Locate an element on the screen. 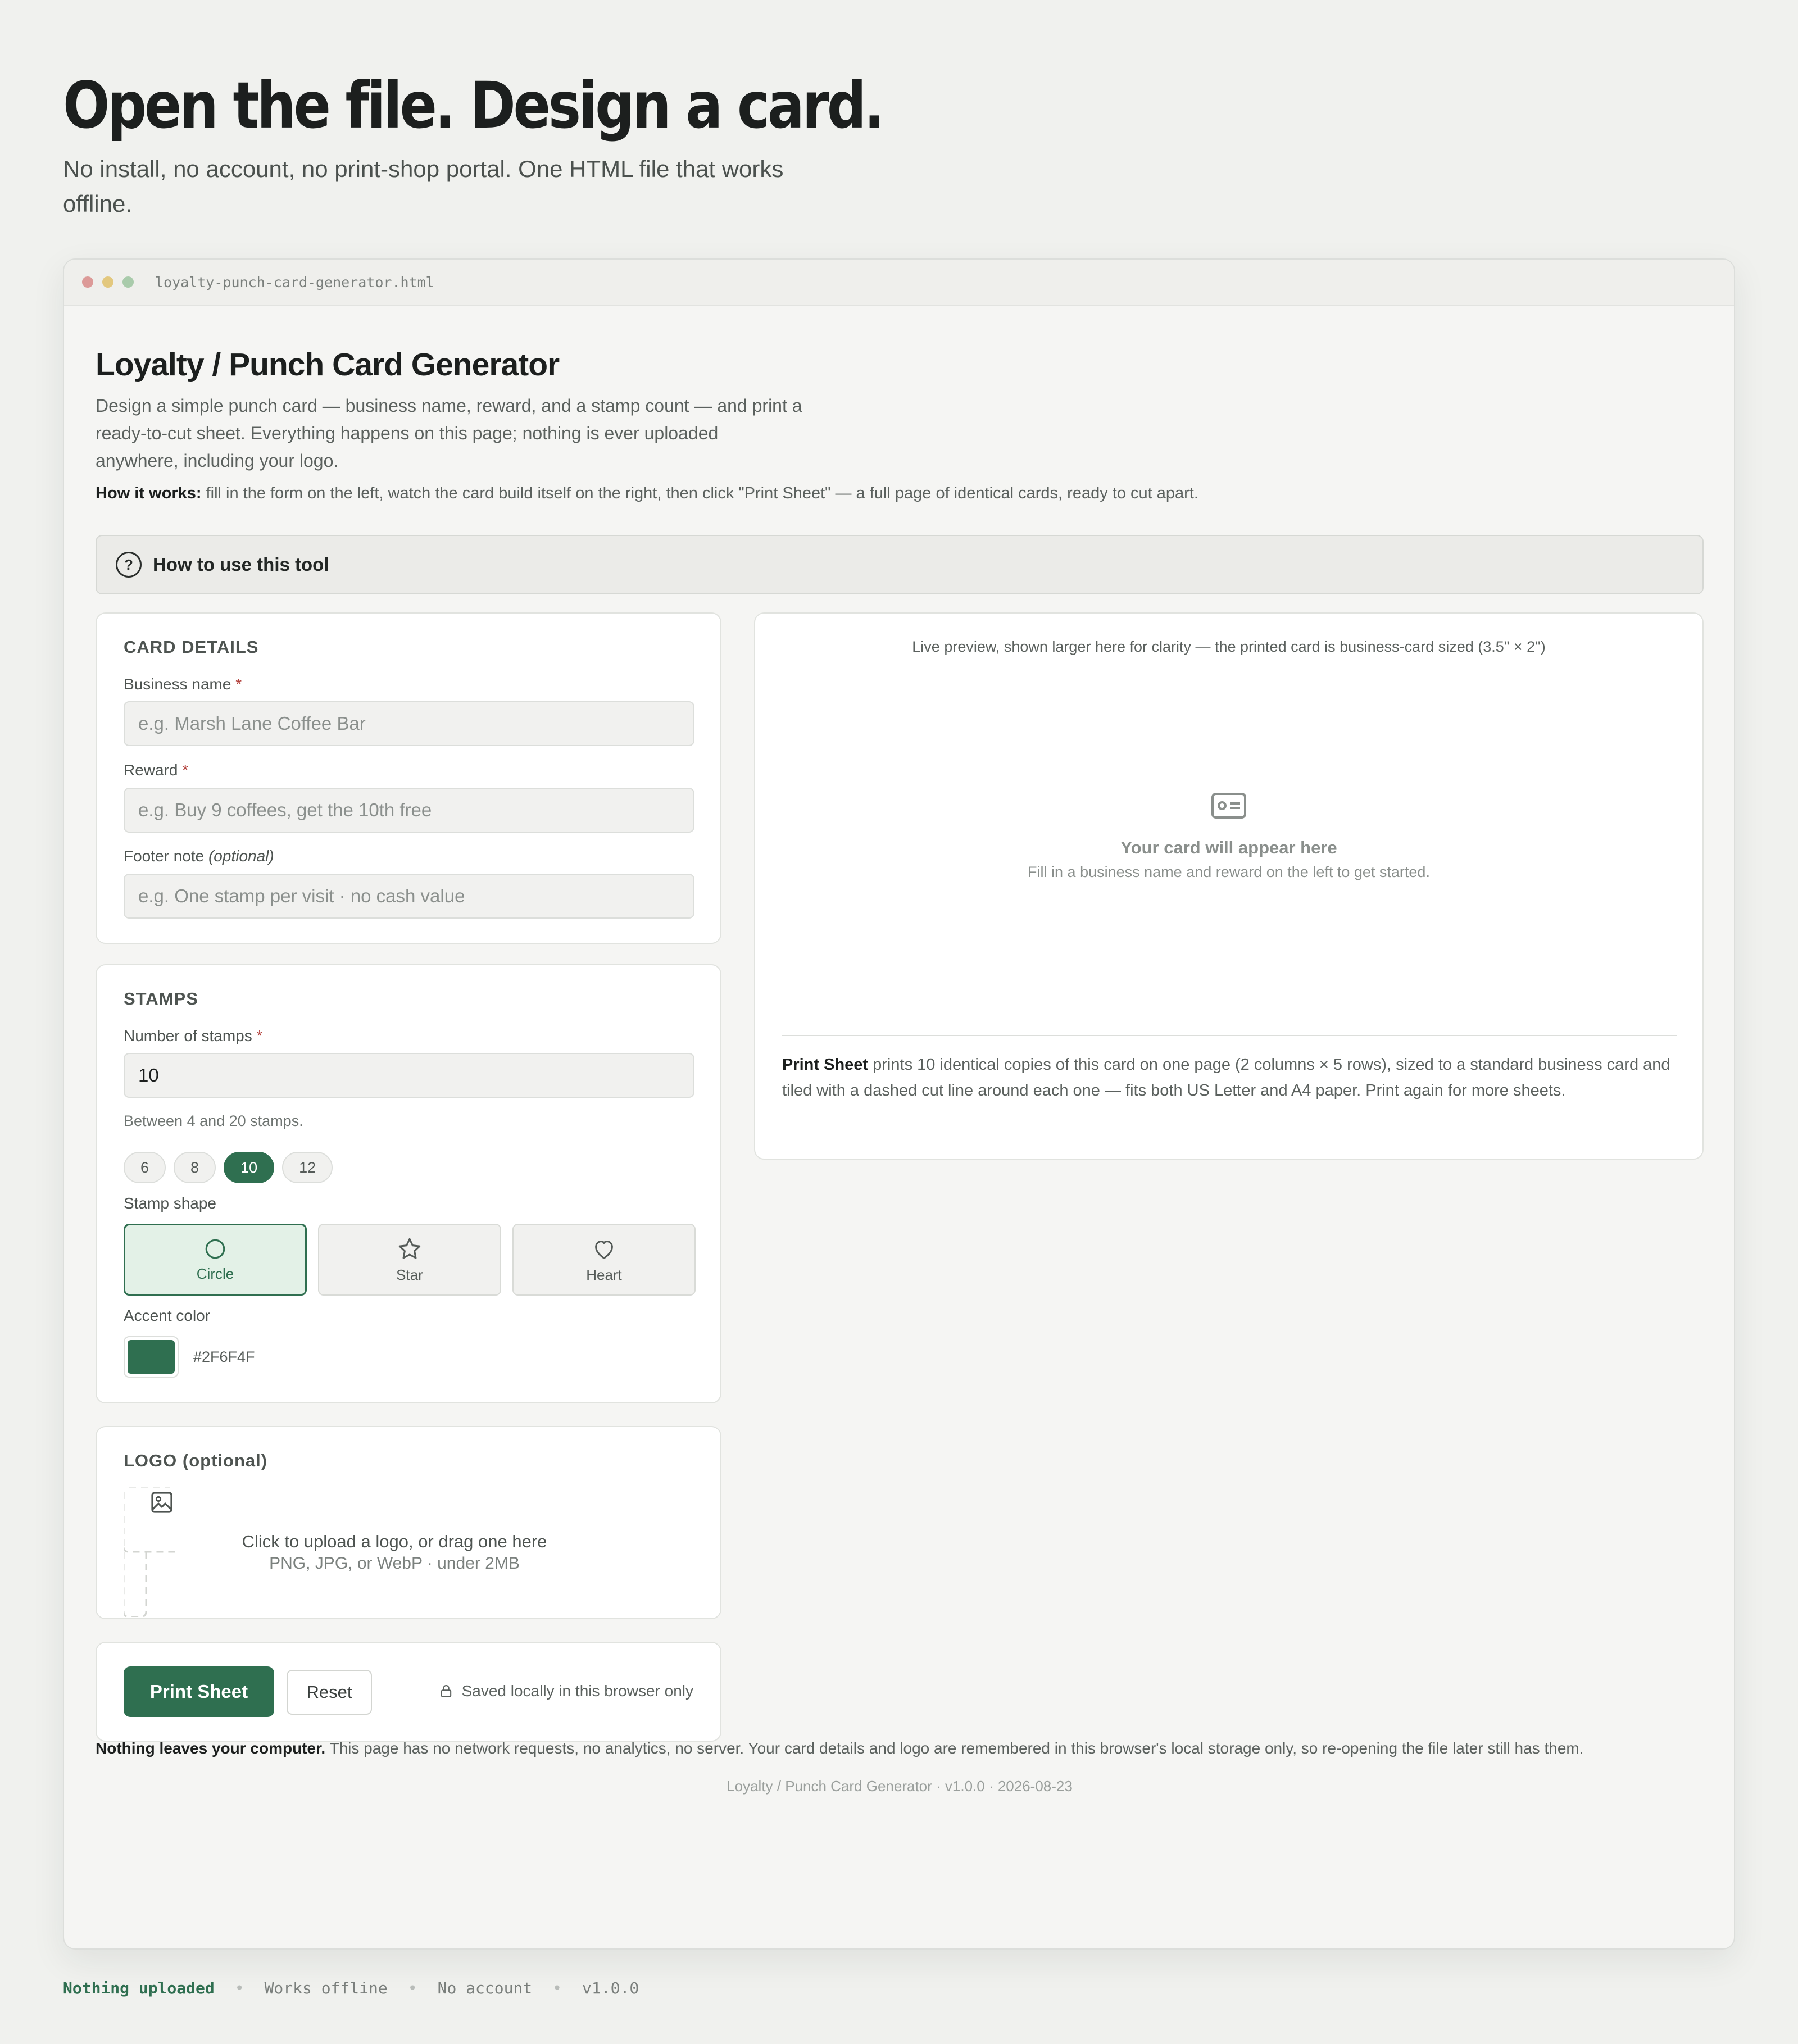  status-version: v1.0.0 is located at coordinates (610, 1988).